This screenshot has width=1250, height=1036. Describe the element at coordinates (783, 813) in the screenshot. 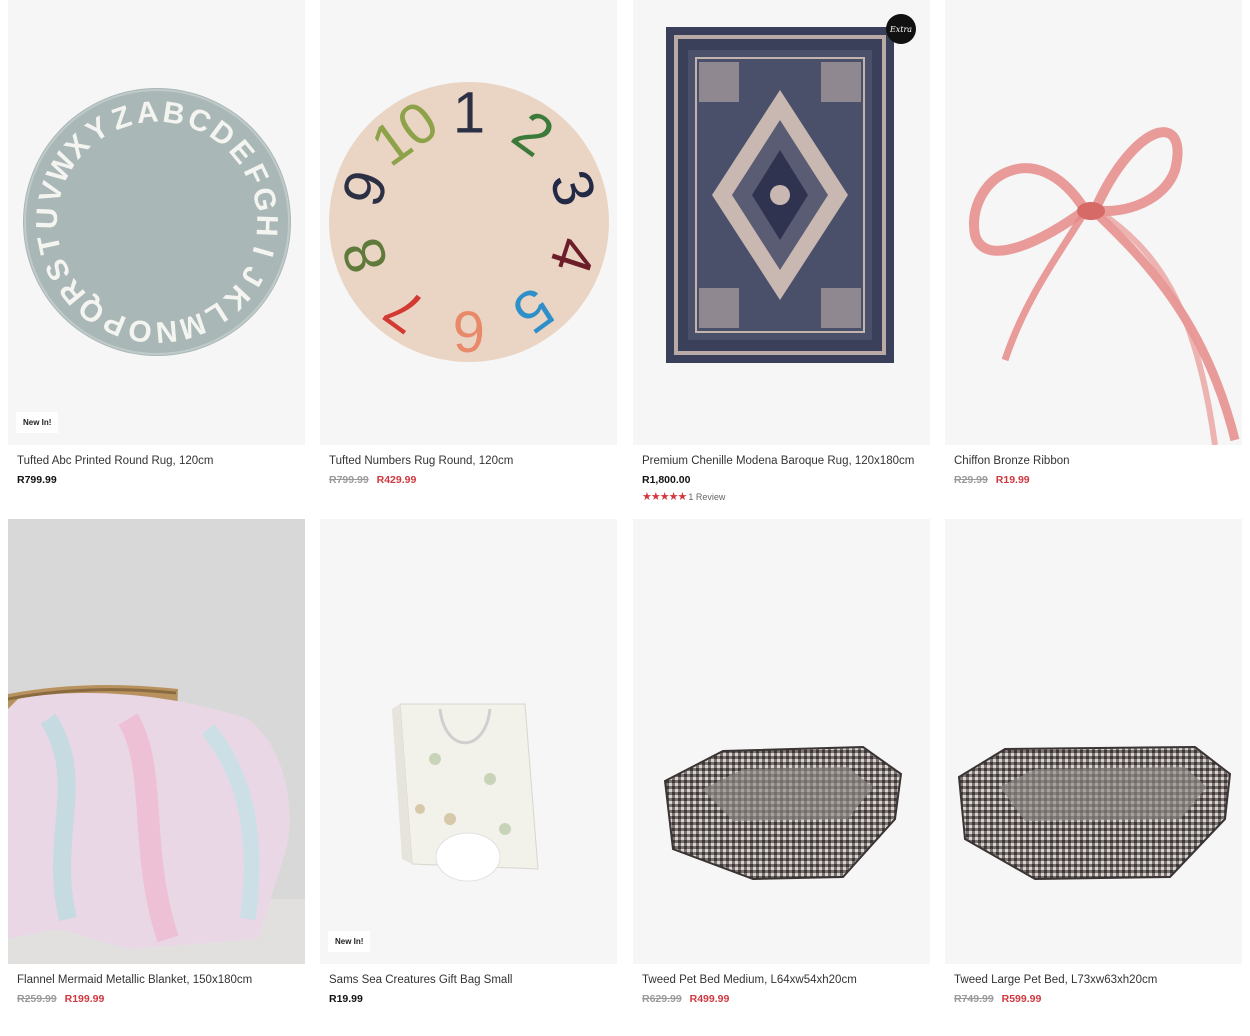

I see `pet-bed-medium-image` at that location.